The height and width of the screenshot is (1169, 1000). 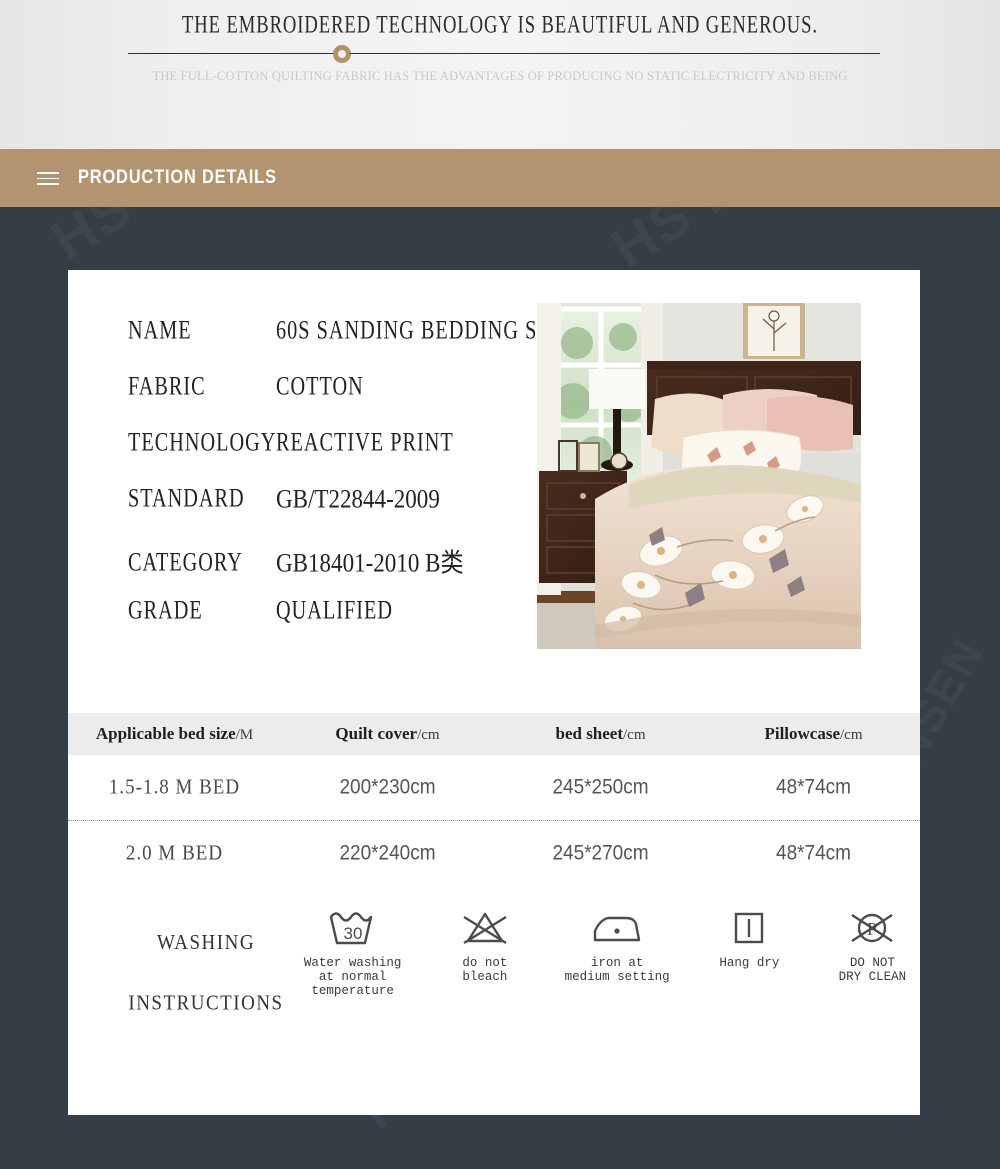 What do you see at coordinates (615, 53) in the screenshot?
I see `divider-line-right` at bounding box center [615, 53].